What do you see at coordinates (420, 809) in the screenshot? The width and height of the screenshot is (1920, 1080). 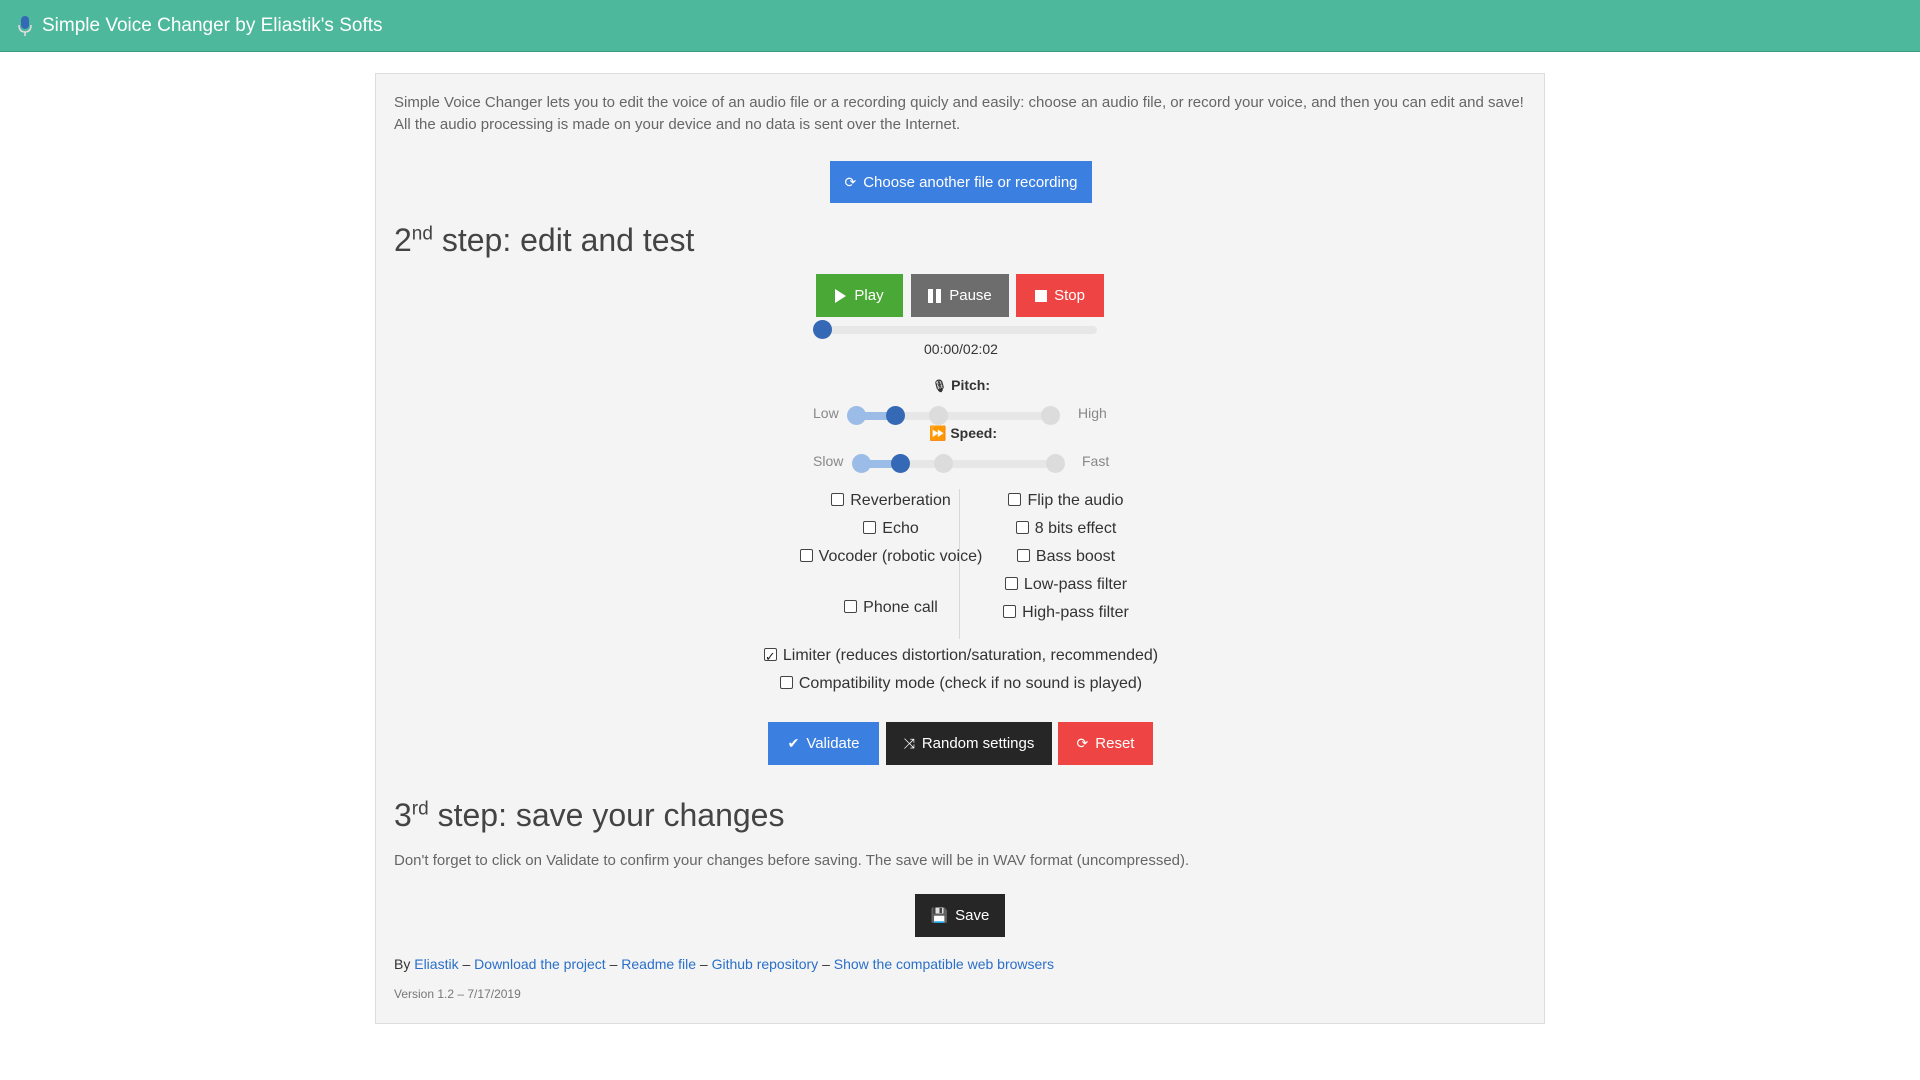 I see `step3-ordinal: rd` at bounding box center [420, 809].